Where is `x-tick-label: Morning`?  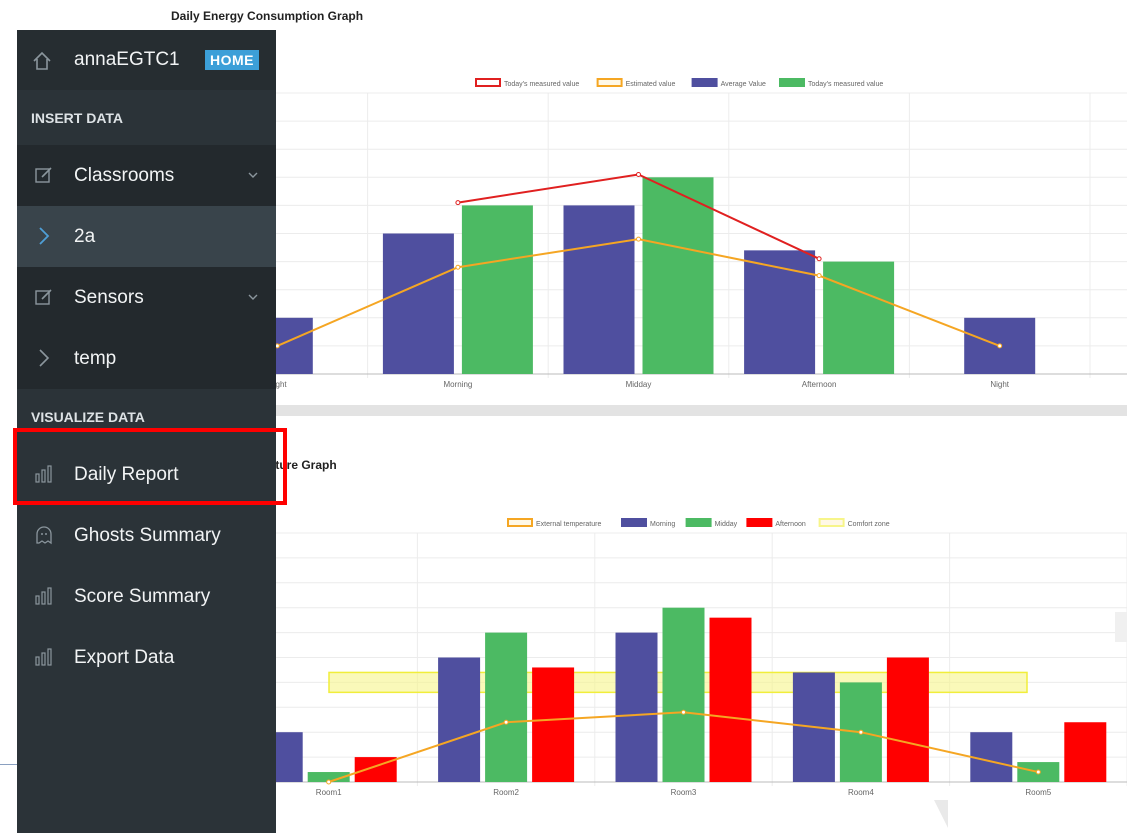 x-tick-label: Morning is located at coordinates (457, 384).